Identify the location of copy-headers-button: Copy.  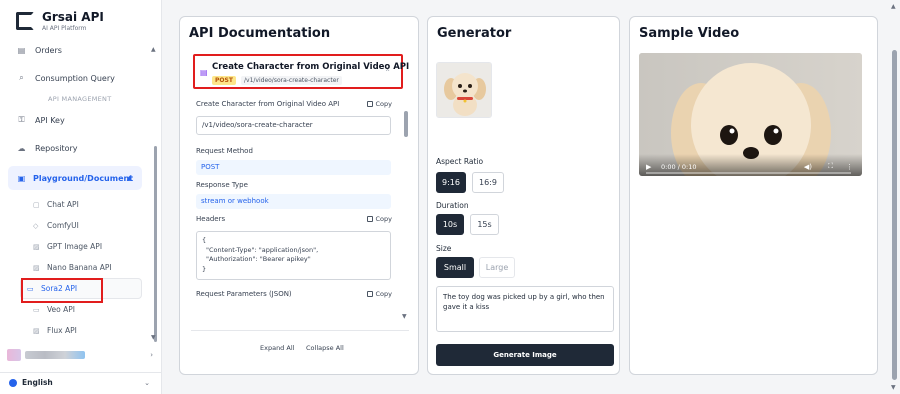
(379, 219).